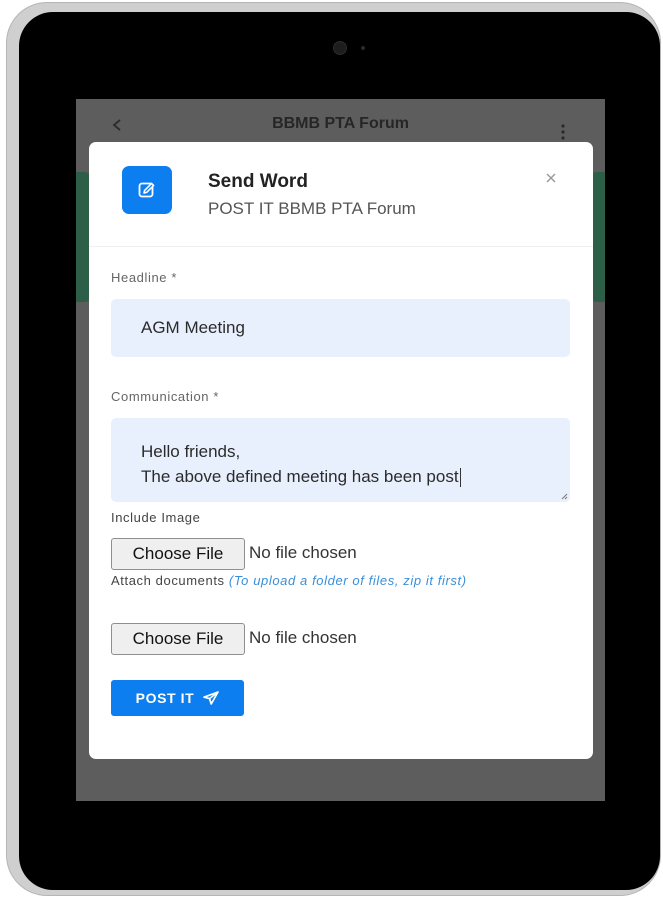 This screenshot has height=898, width=663. What do you see at coordinates (363, 48) in the screenshot?
I see `camera-sensor` at bounding box center [363, 48].